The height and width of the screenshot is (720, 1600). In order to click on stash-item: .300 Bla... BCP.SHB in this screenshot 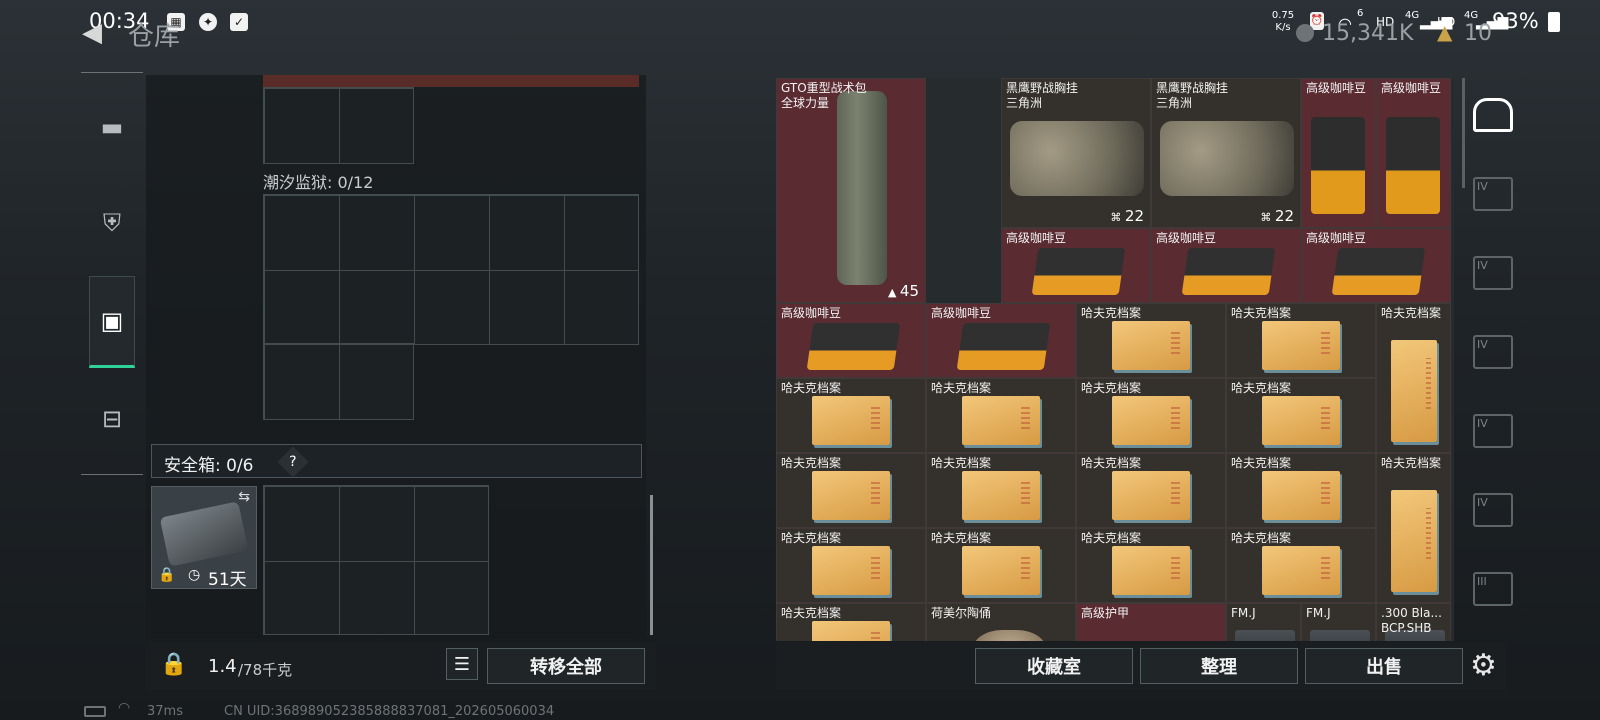, I will do `click(1413, 622)`.